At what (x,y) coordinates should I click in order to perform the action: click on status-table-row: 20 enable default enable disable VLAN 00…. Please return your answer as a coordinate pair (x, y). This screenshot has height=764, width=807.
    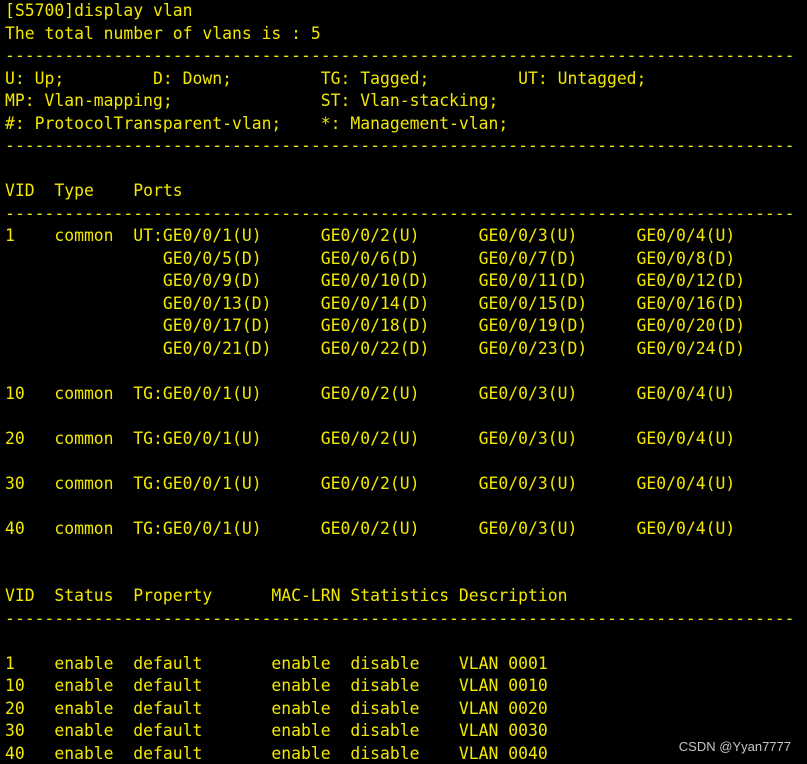
    Looking at the image, I should click on (276, 708).